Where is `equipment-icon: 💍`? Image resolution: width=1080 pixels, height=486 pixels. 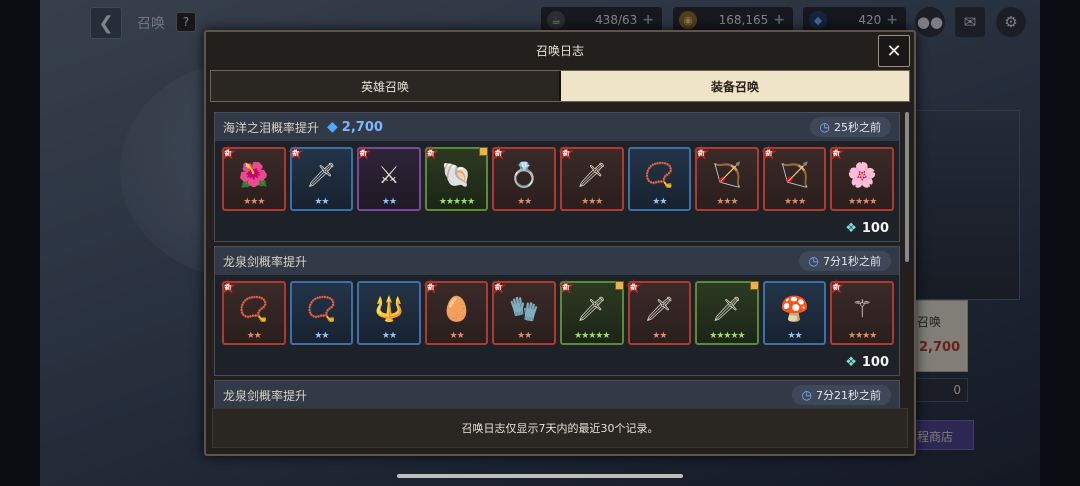 equipment-icon: 💍 is located at coordinates (524, 175).